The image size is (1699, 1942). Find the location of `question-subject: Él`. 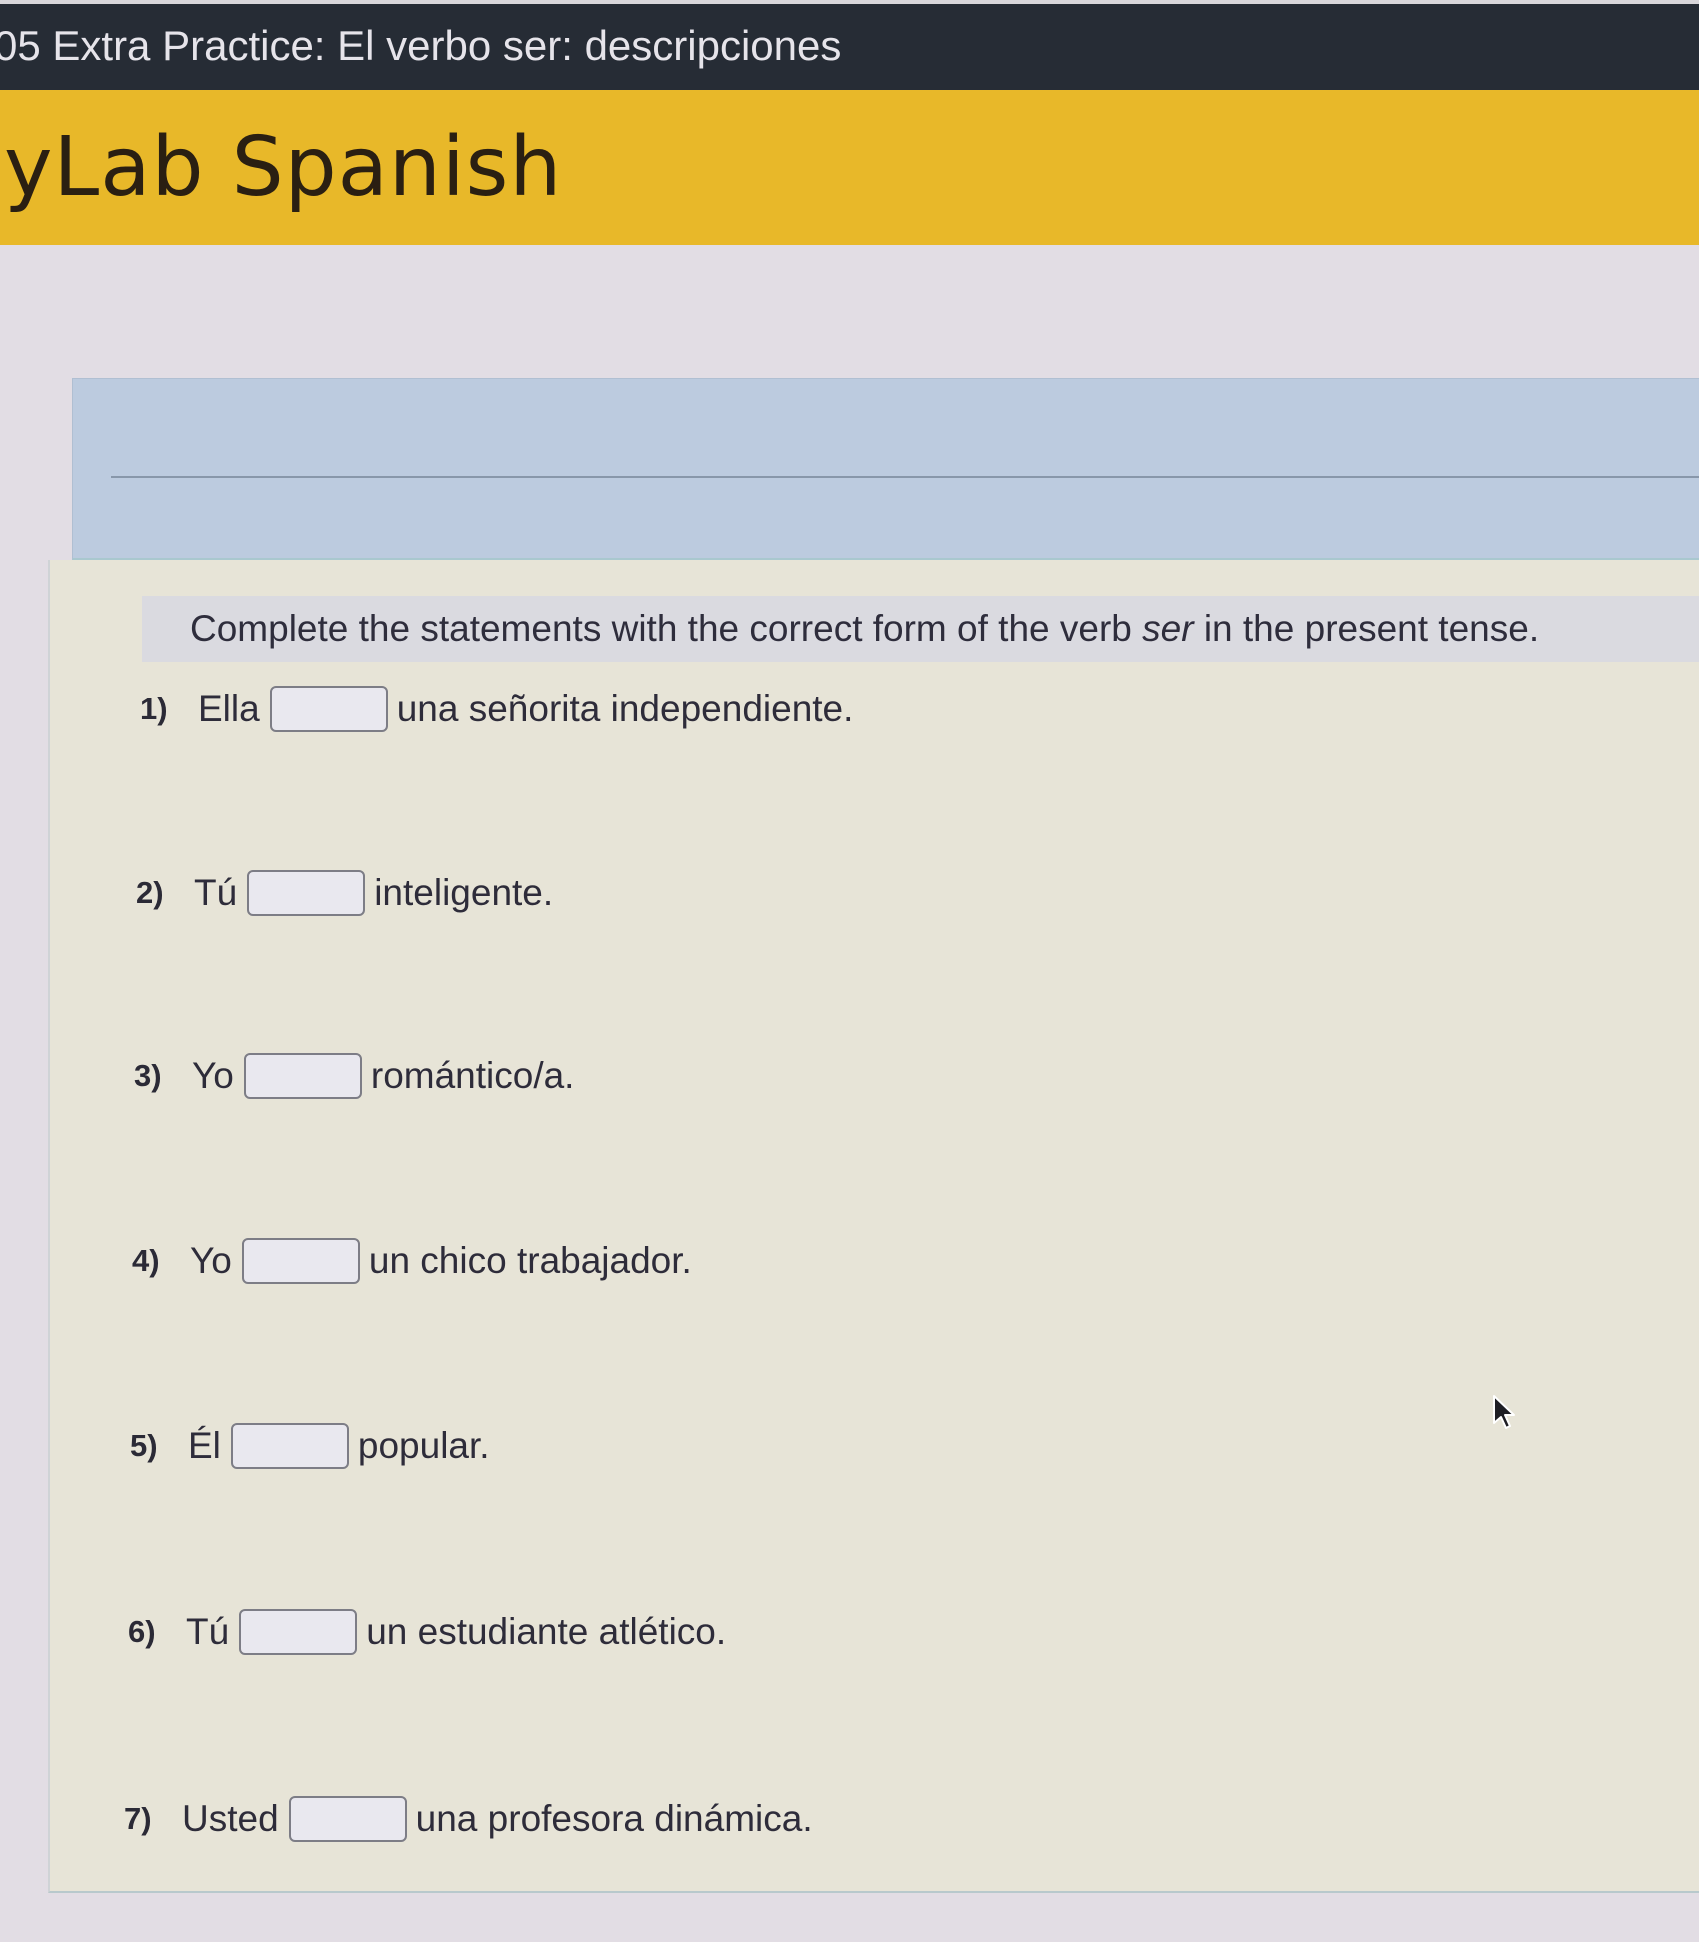

question-subject: Él is located at coordinates (204, 1445).